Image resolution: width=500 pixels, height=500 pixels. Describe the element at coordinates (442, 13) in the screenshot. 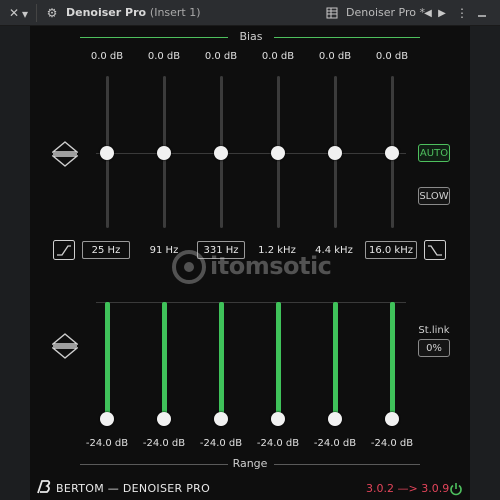

I see `next-preset-icon: ▶` at that location.